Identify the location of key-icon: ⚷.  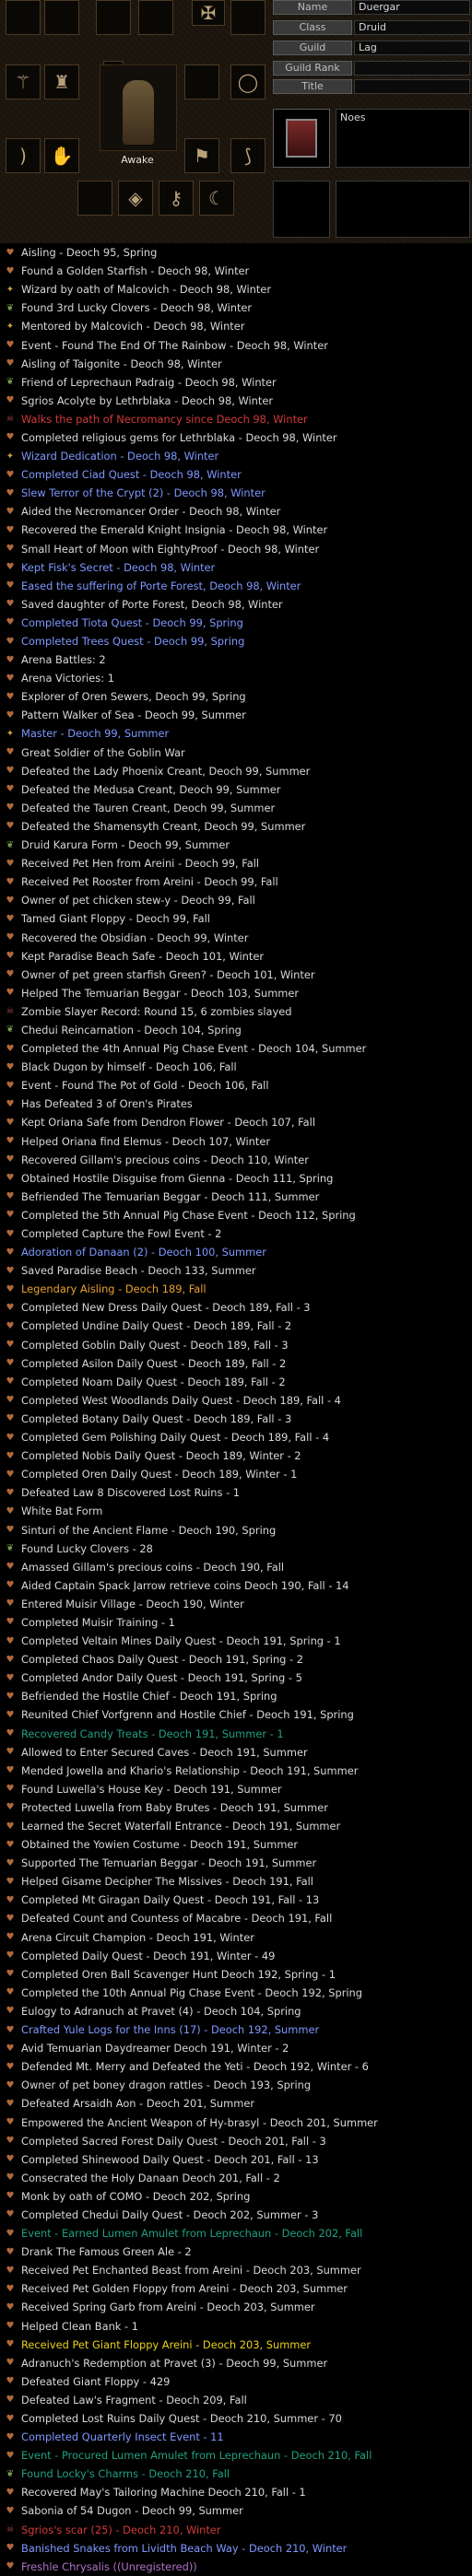
(176, 198).